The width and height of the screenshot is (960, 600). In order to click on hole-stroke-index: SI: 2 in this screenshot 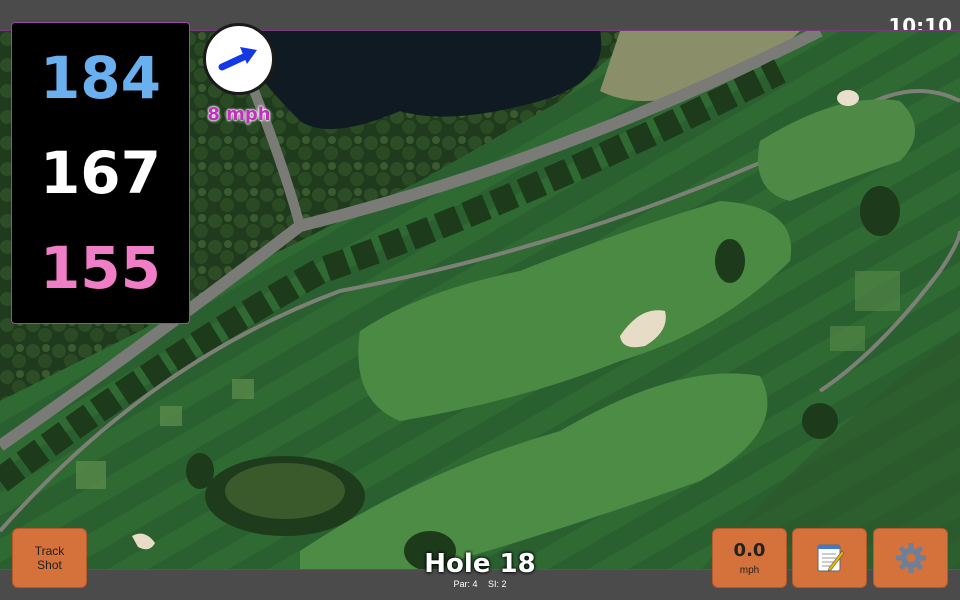, I will do `click(497, 584)`.